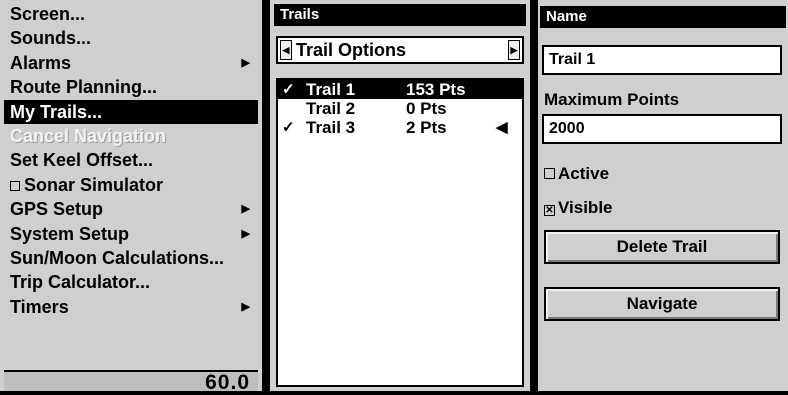  I want to click on trail-points: 2 Pts, so click(426, 127).